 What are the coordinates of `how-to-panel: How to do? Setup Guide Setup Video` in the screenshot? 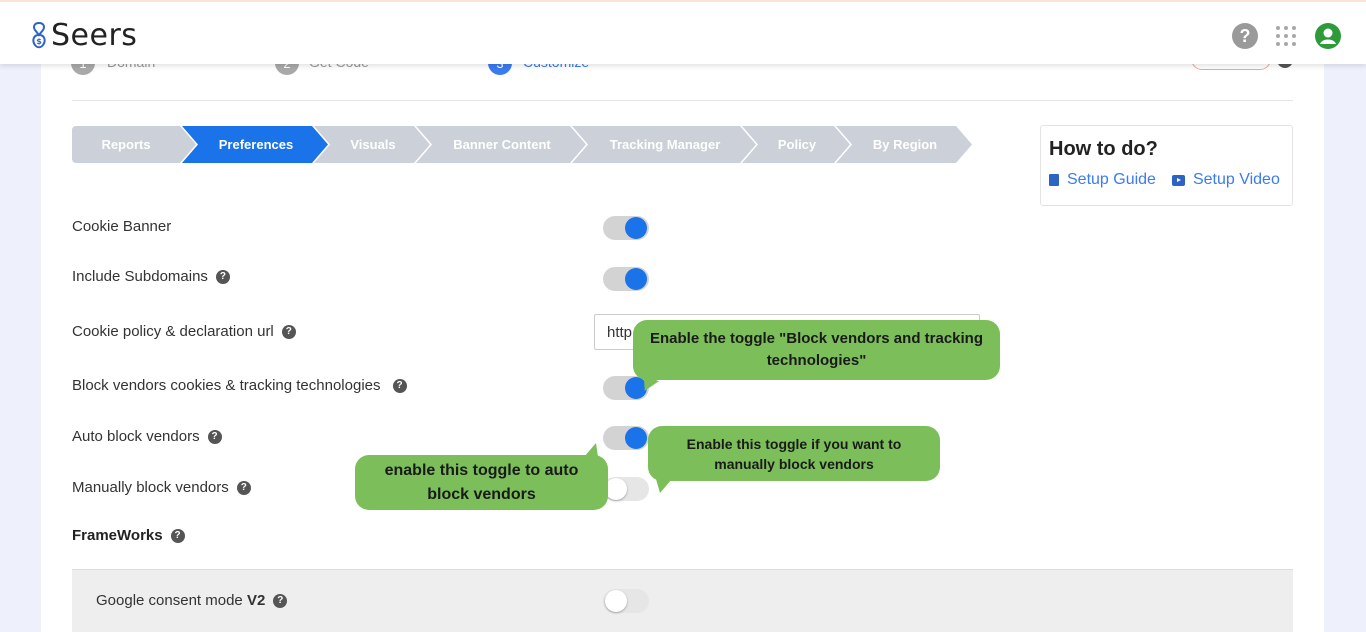 It's located at (1166, 165).